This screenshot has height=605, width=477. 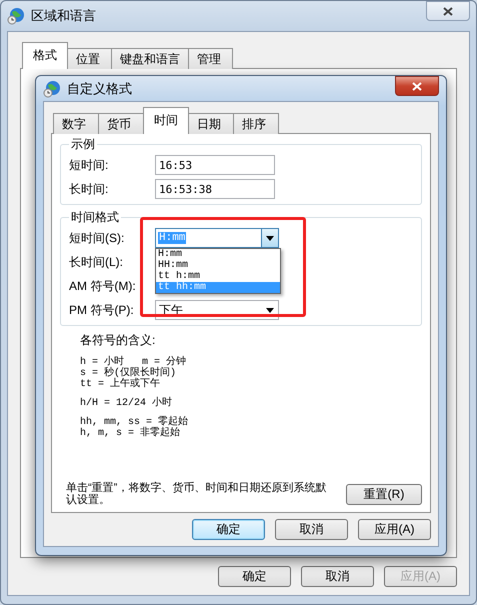 What do you see at coordinates (197, 494) in the screenshot?
I see `reset-hint: 单击“重置”，将数字、货币、时间和日期还原到系统默认设置。` at bounding box center [197, 494].